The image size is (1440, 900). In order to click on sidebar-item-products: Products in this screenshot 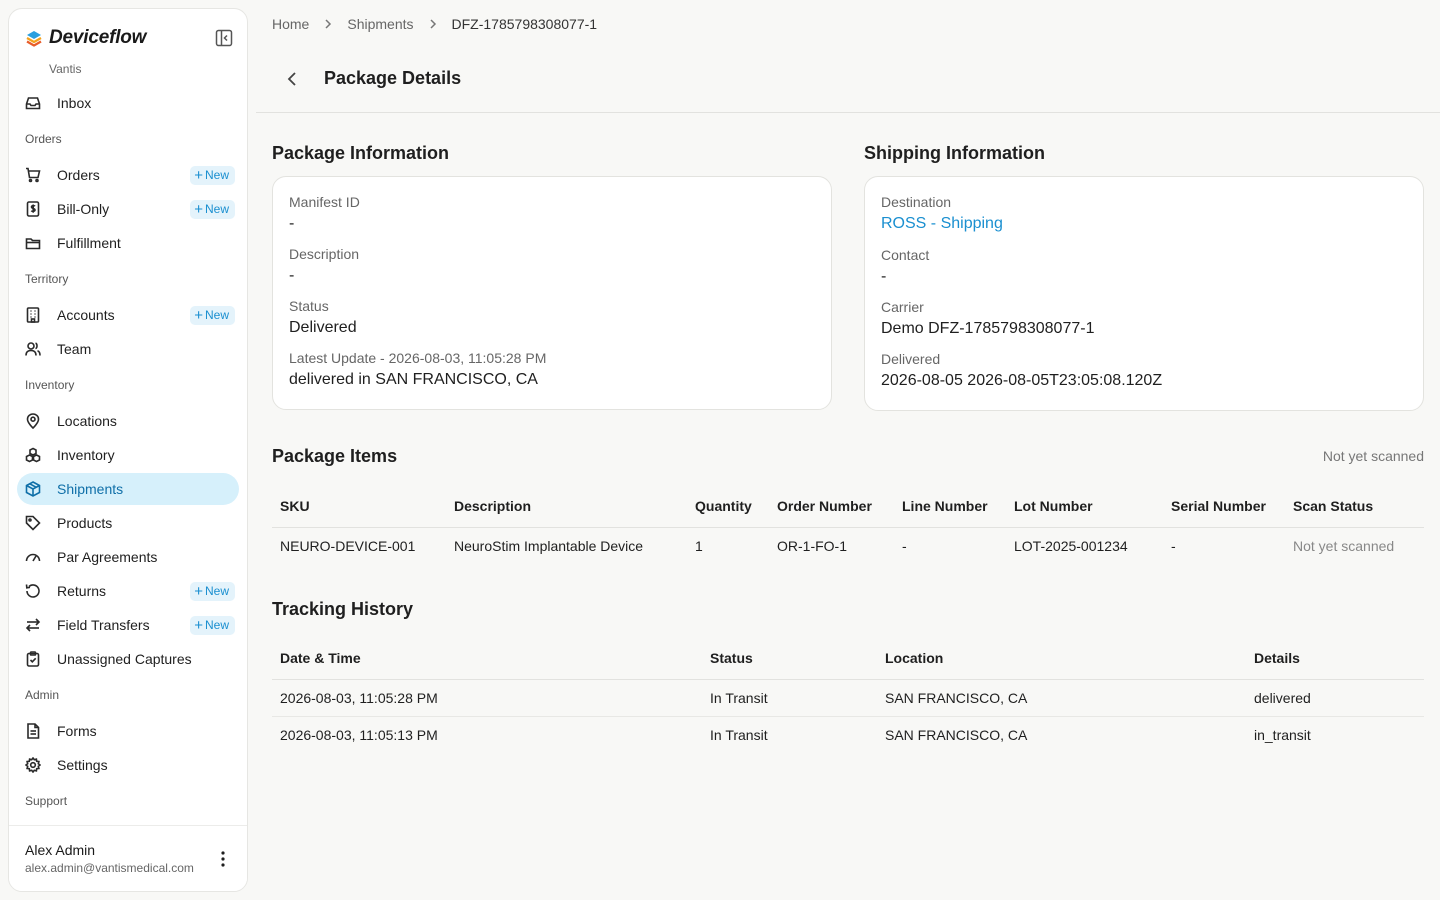, I will do `click(128, 523)`.